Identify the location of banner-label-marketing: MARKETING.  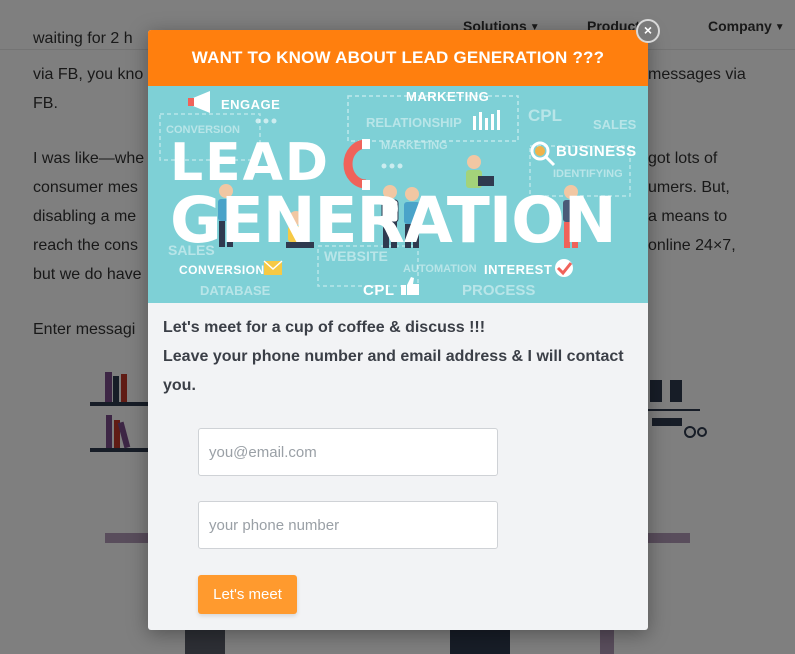
(448, 96).